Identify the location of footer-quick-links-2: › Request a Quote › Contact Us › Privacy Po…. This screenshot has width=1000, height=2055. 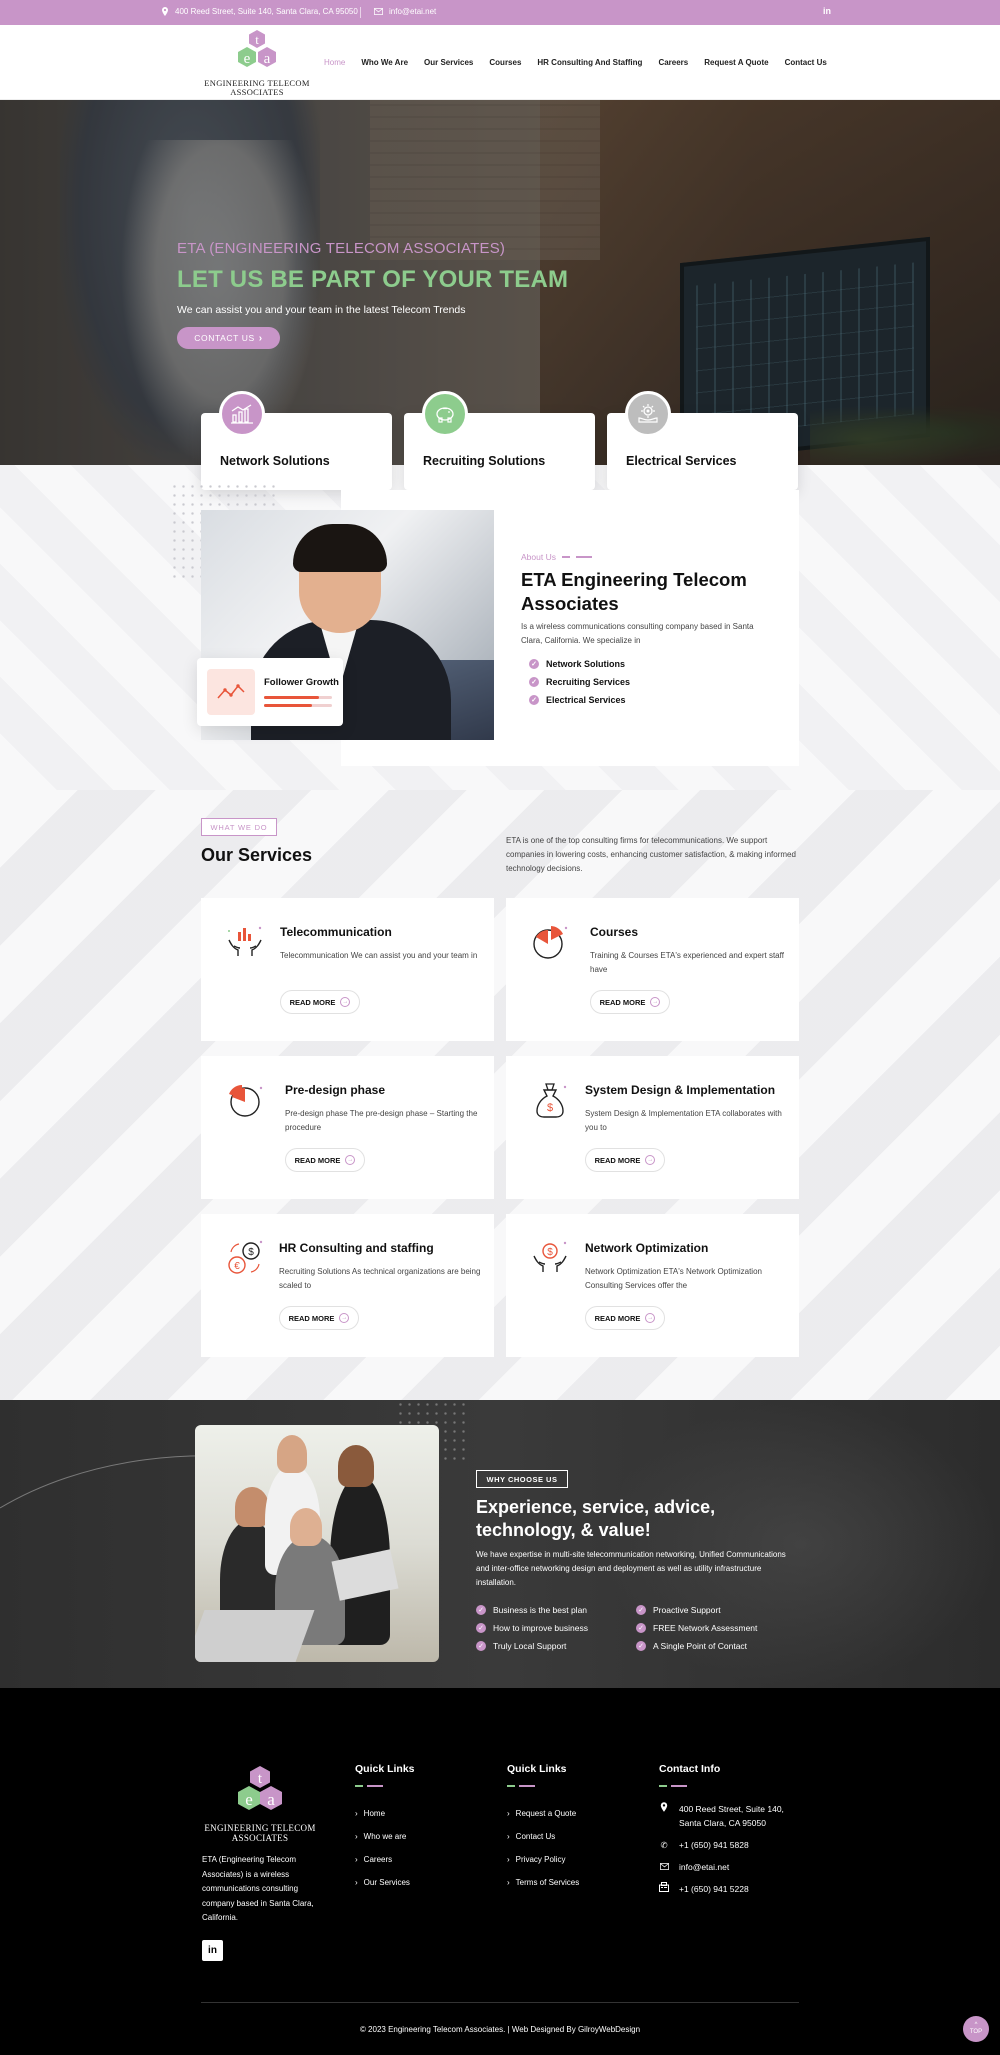
(543, 1848).